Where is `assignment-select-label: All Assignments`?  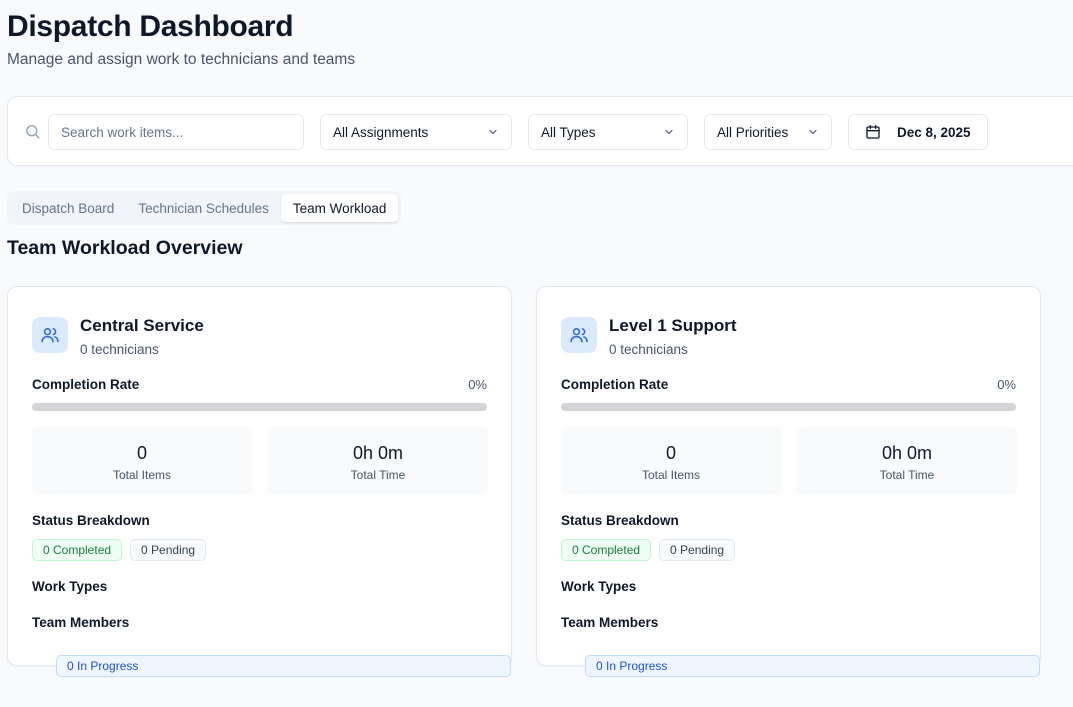 assignment-select-label: All Assignments is located at coordinates (381, 132).